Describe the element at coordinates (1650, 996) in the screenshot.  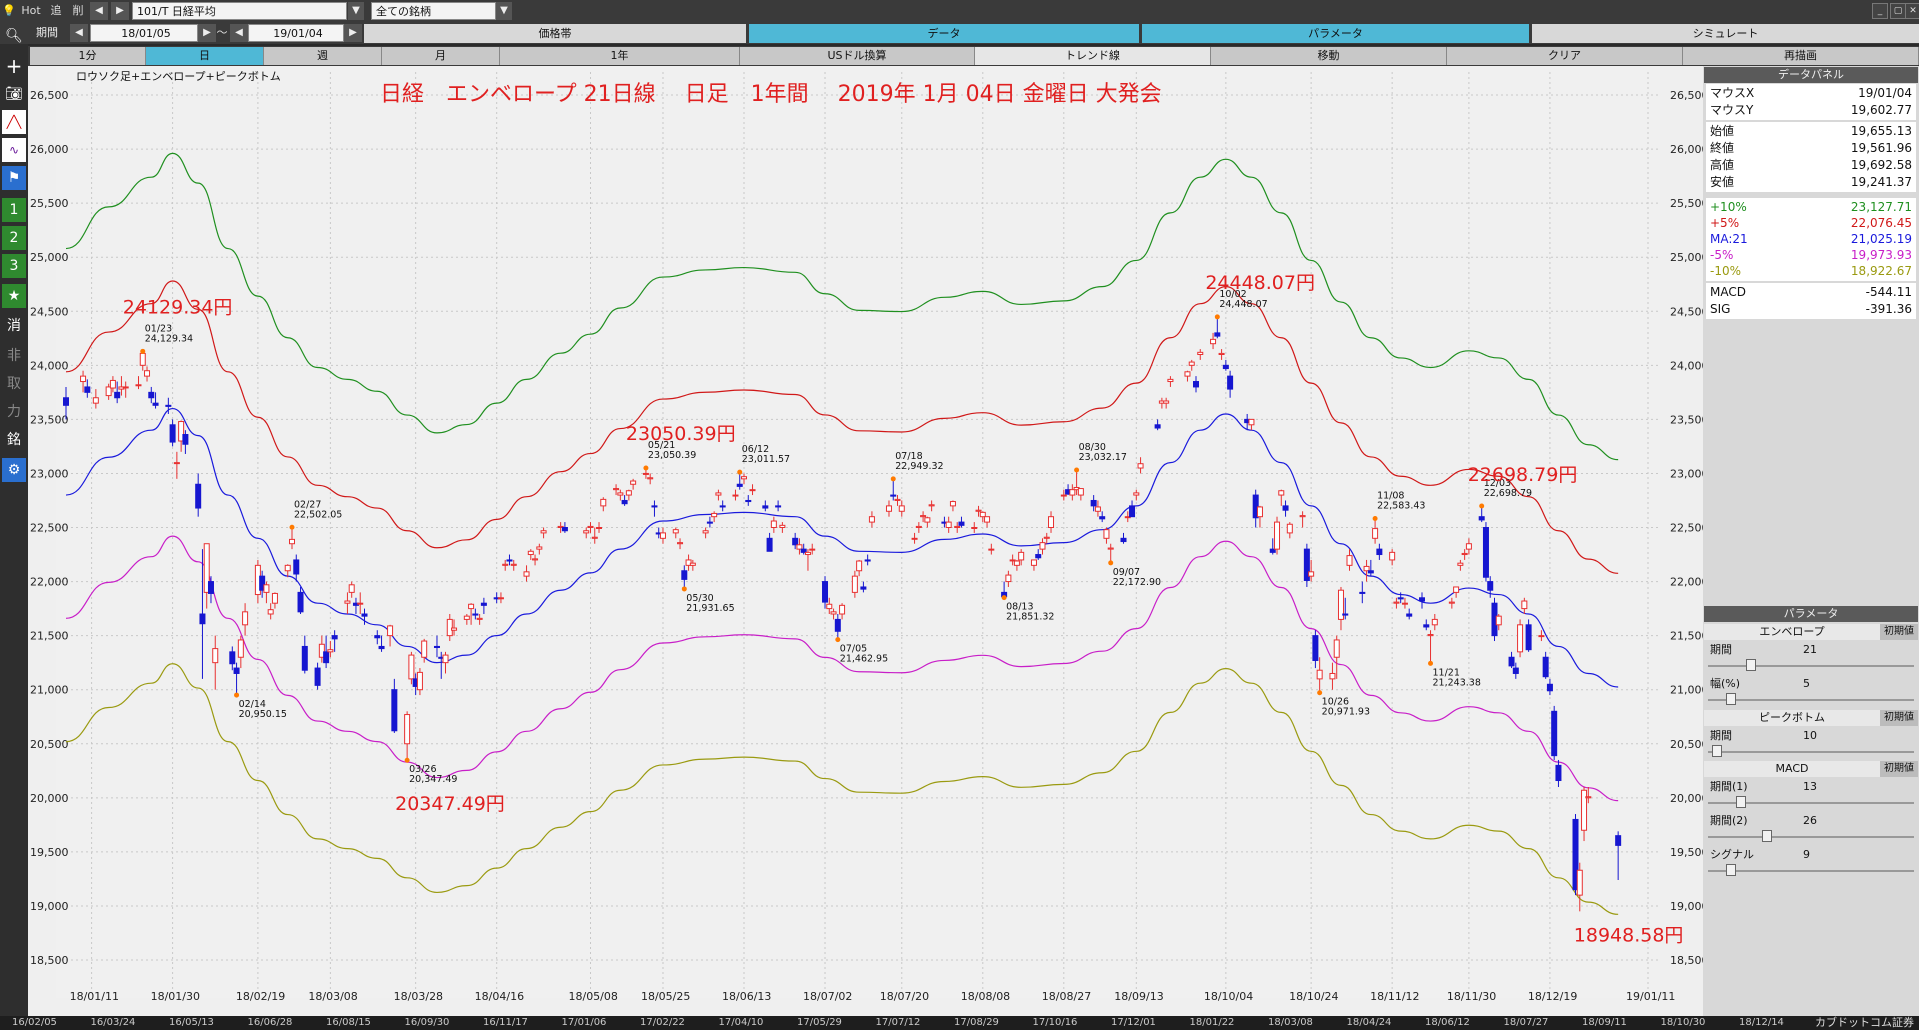
I see `x-tick-label: 19/01/11` at that location.